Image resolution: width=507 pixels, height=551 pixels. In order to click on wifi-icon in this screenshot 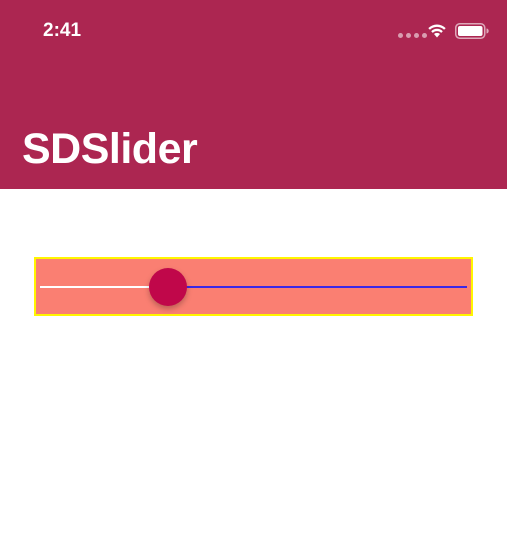, I will do `click(437, 31)`.